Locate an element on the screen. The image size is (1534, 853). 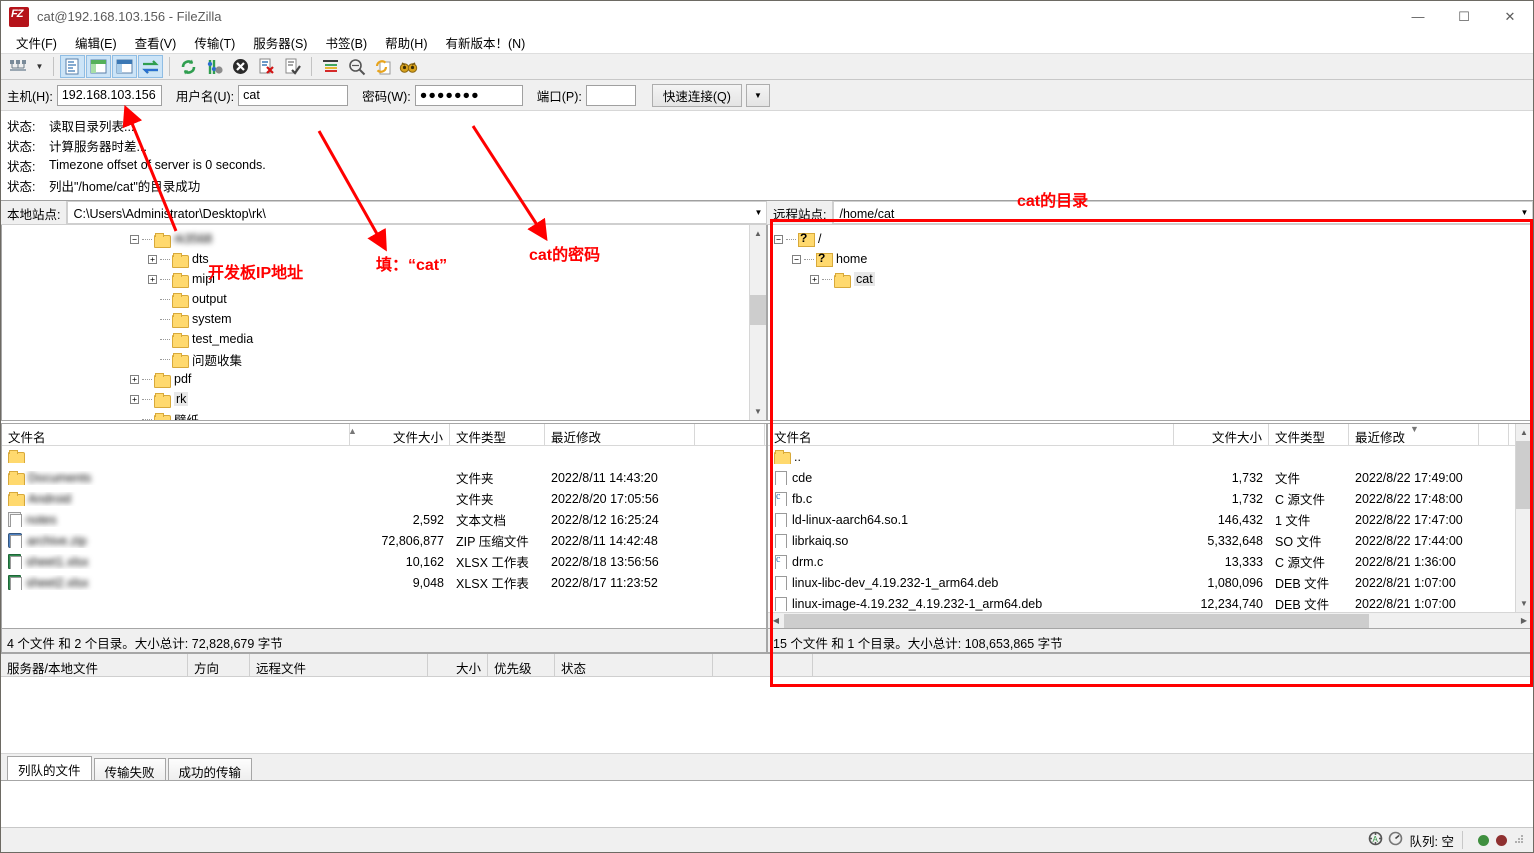
menu-help: 帮助(H) is located at coordinates (406, 42).